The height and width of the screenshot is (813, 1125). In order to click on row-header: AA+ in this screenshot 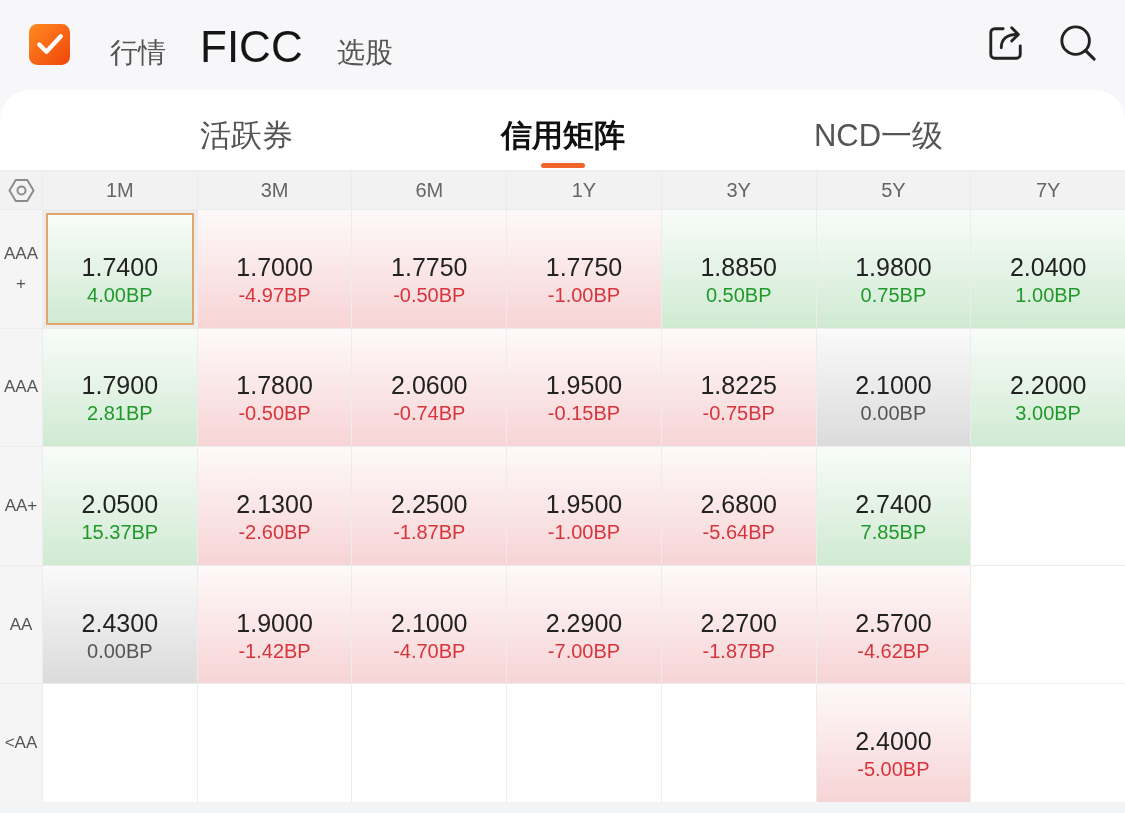, I will do `click(21, 506)`.